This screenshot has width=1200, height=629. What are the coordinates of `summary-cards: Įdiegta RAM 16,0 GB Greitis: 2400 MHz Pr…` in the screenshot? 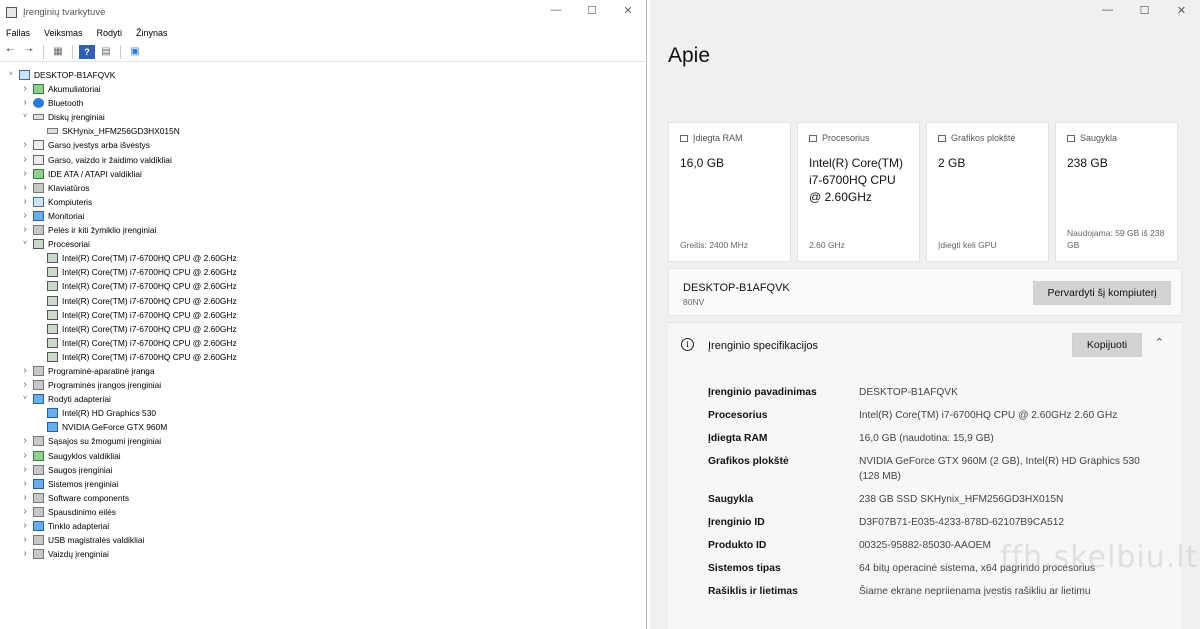 It's located at (923, 192).